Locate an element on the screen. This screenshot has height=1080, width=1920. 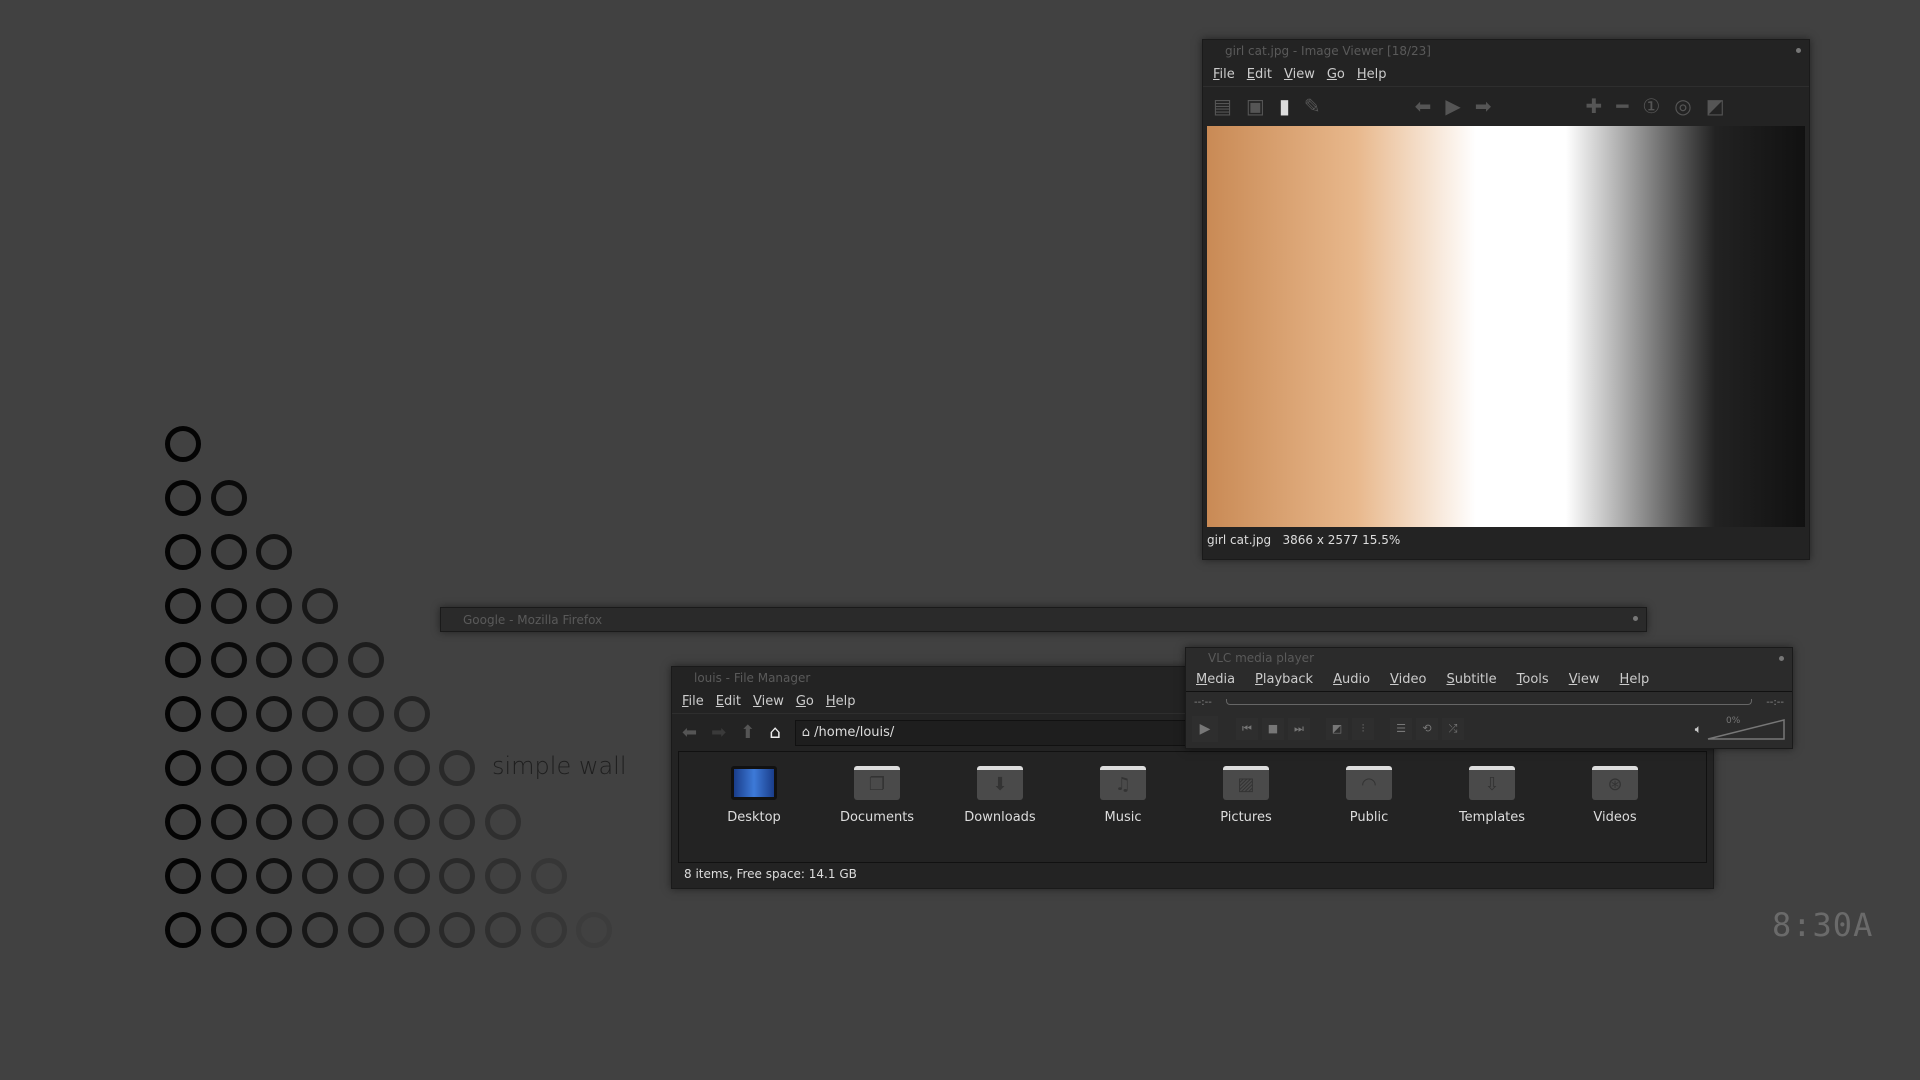
play-icon: ▶ is located at coordinates (1452, 106).